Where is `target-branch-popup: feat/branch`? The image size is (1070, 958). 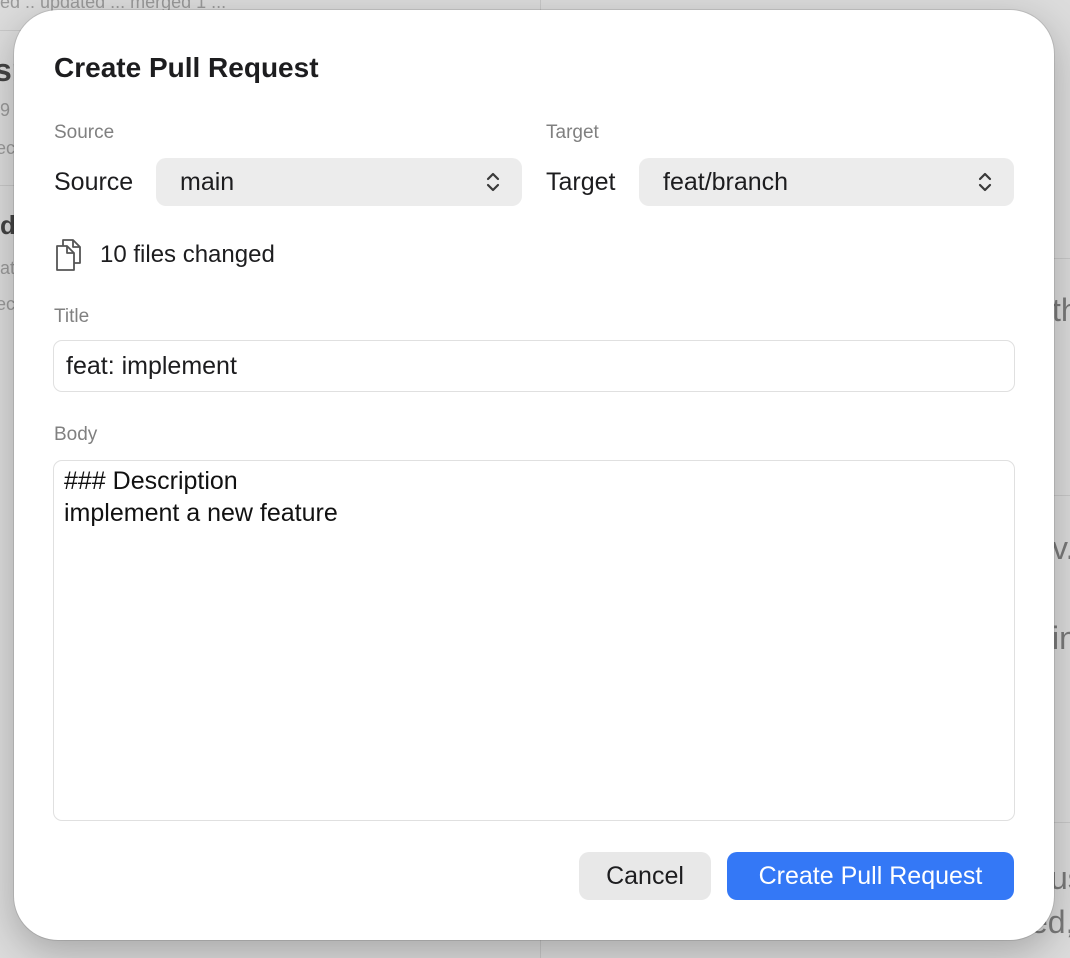 target-branch-popup: feat/branch is located at coordinates (826, 182).